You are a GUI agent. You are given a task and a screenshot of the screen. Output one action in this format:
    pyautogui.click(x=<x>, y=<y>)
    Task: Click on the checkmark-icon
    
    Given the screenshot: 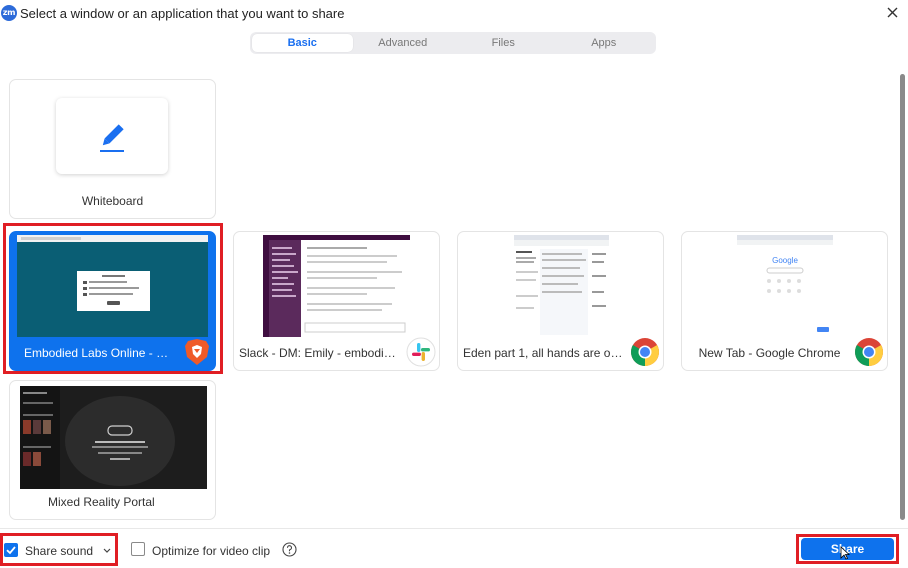 What is the action you would take?
    pyautogui.click(x=11, y=550)
    